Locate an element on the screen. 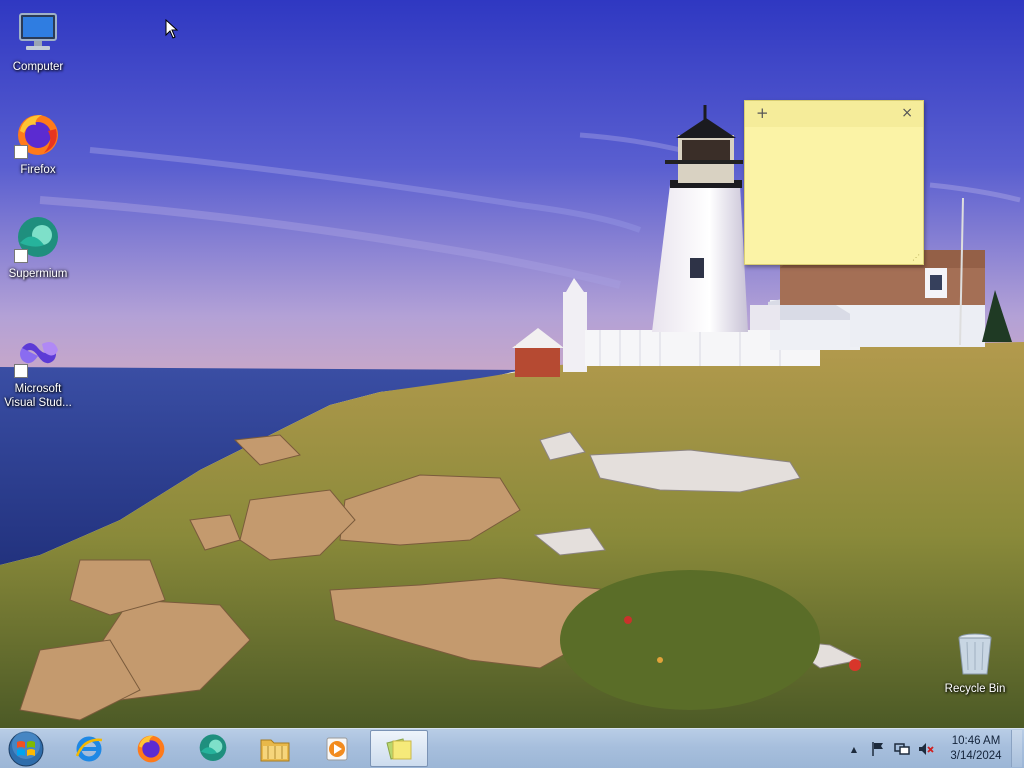 The image size is (1024, 772). desktop-icon-supermium: Supermium is located at coordinates (38, 248).